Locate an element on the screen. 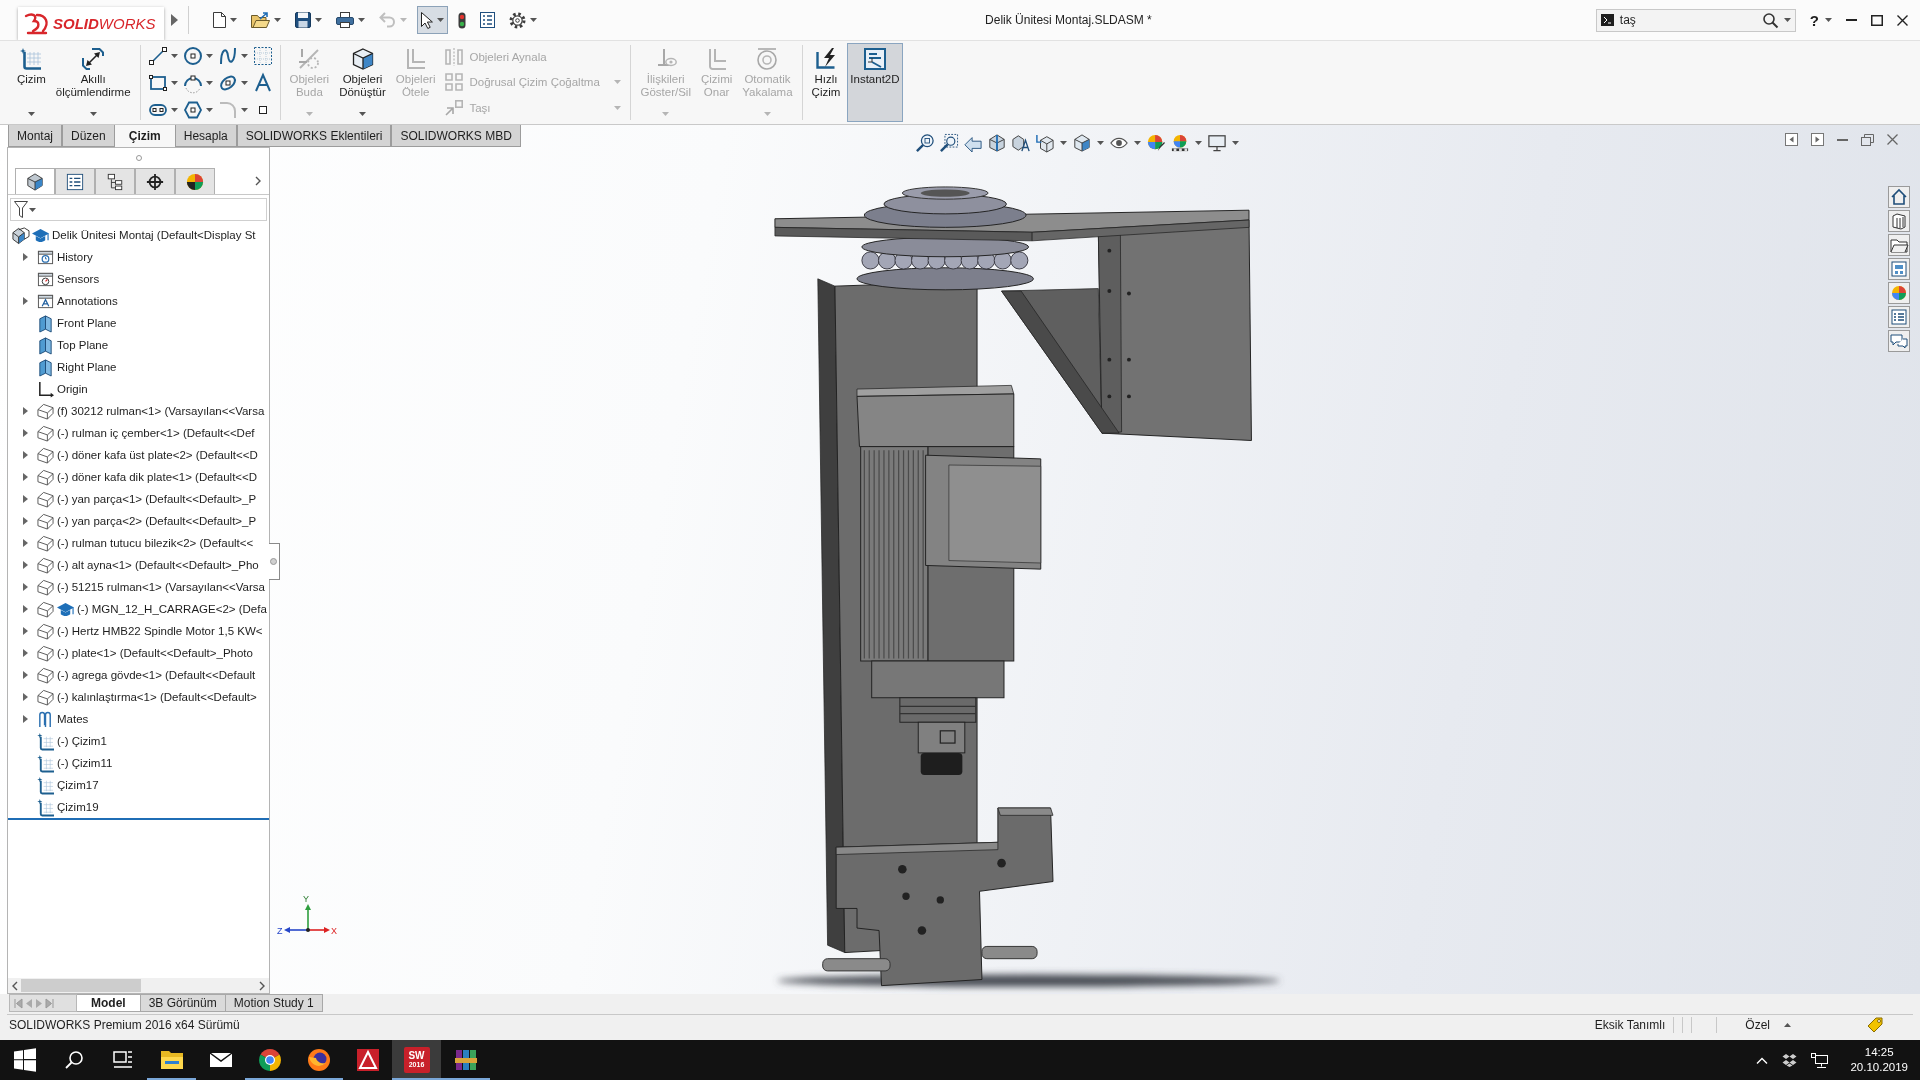  cube-annotation-icon is located at coordinates (1021, 143).